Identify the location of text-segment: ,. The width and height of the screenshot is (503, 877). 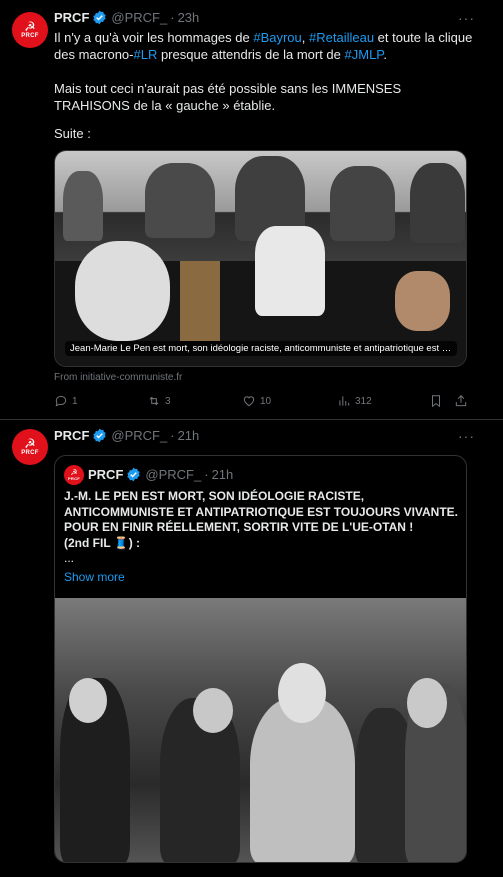
(305, 37).